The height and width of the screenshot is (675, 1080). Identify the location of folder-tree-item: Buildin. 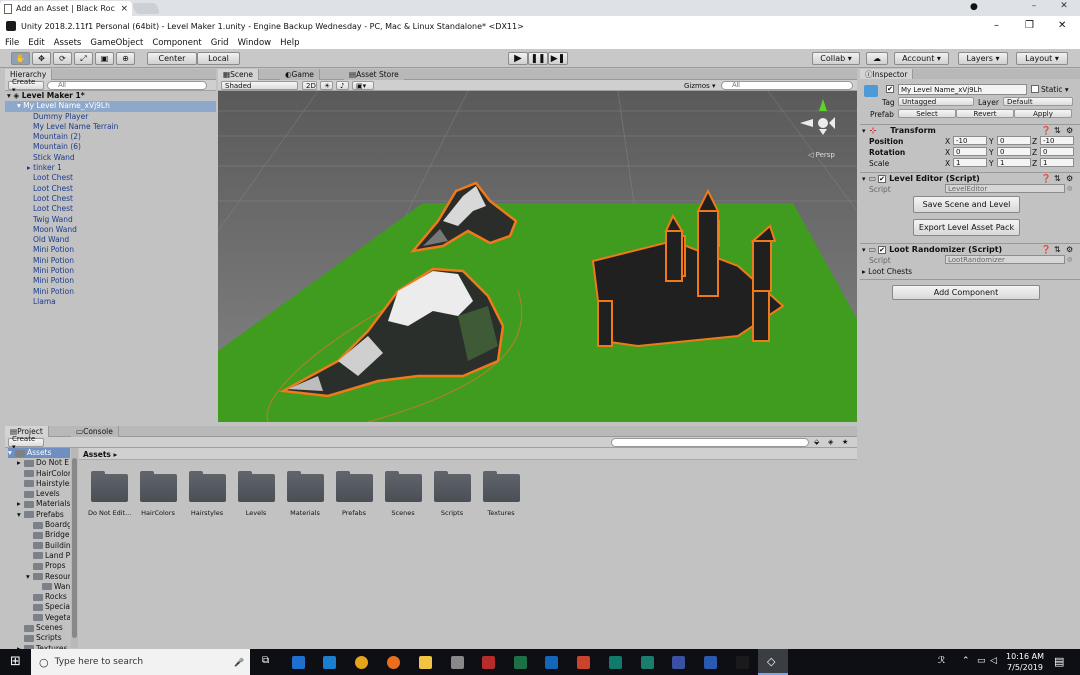
(39, 546).